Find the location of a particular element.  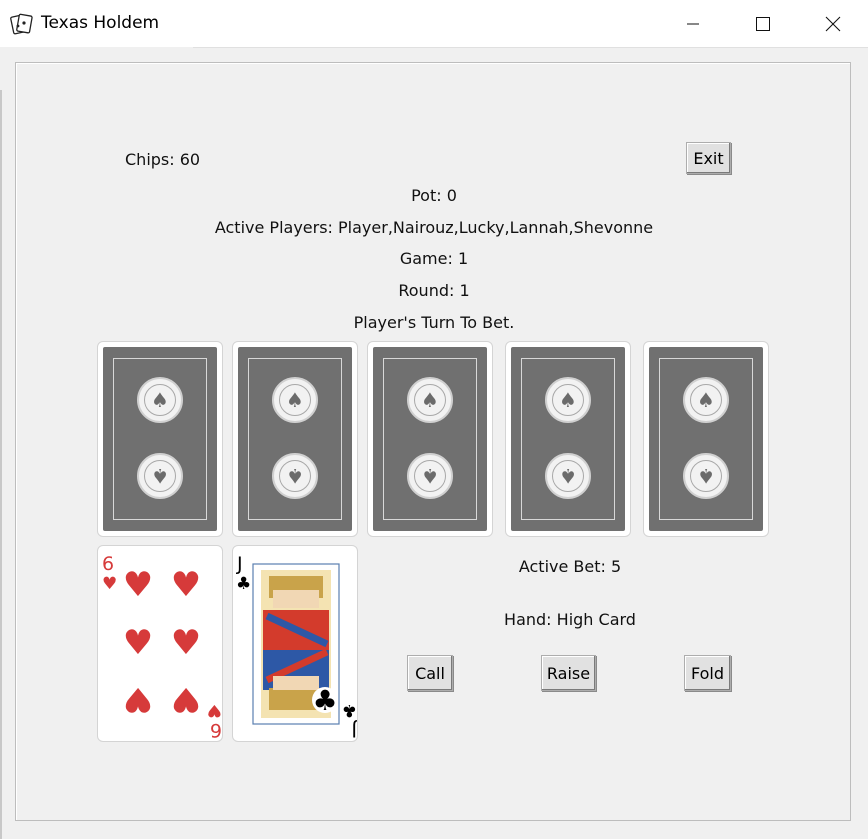

turn-label: Player's Turn To Bet. is located at coordinates (434, 322).